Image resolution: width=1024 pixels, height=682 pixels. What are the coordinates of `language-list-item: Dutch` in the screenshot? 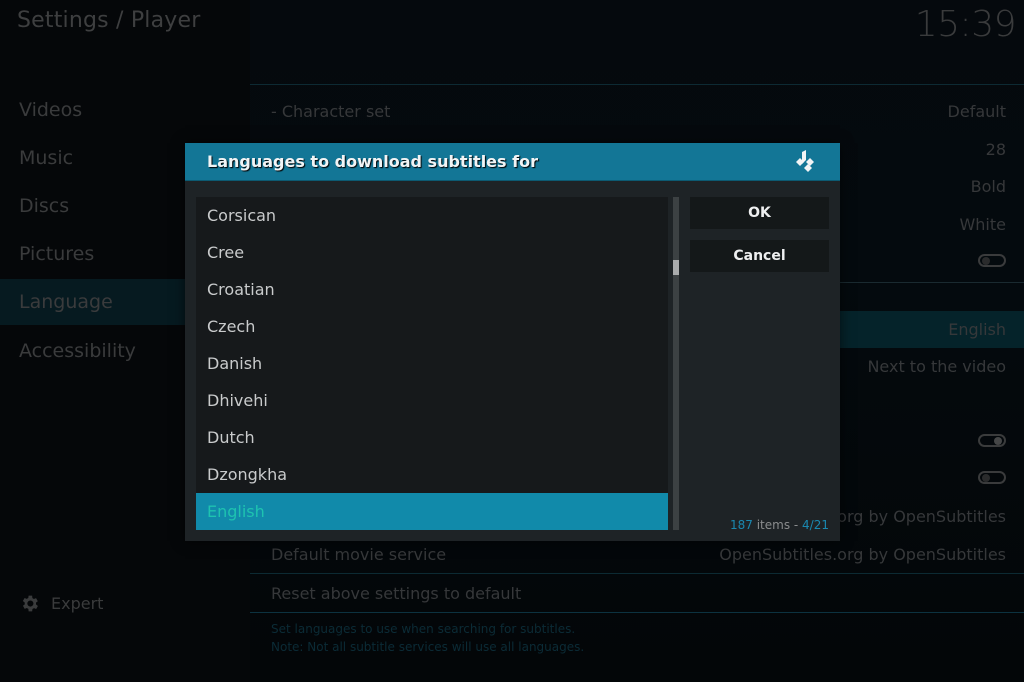 It's located at (432, 437).